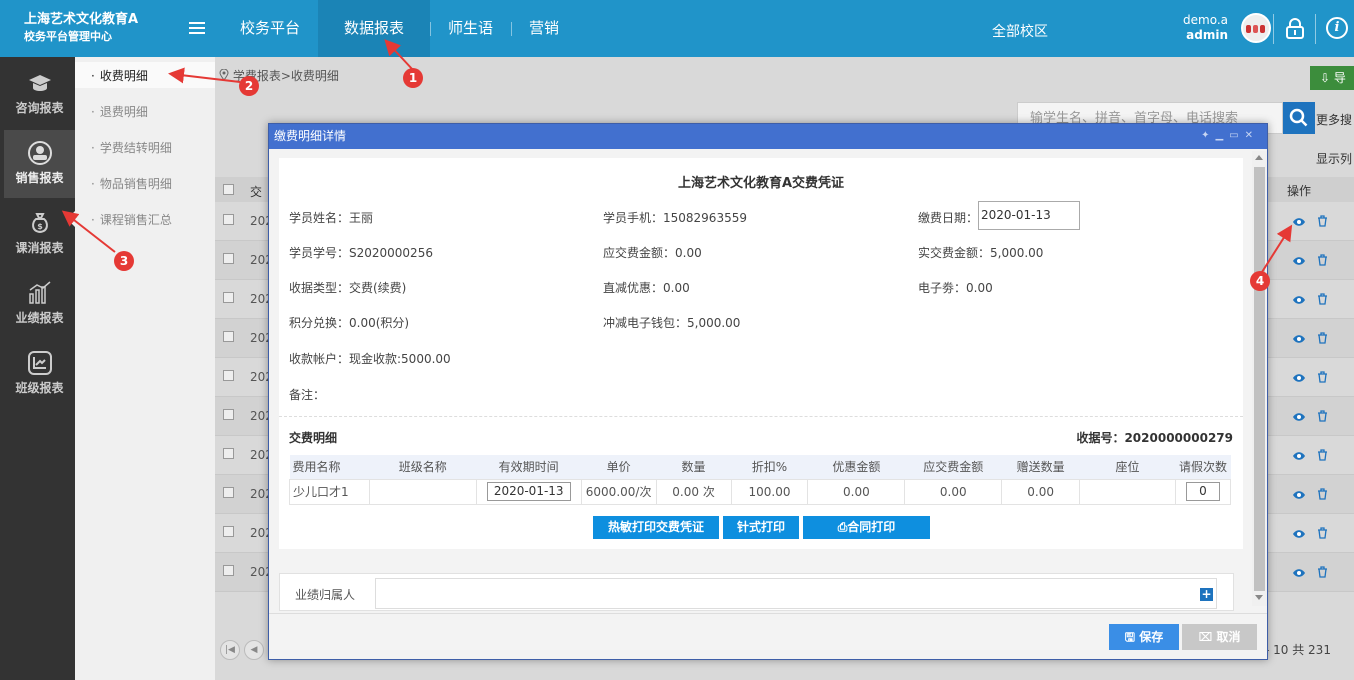  I want to click on campus-selector: 全部校区, so click(1020, 31).